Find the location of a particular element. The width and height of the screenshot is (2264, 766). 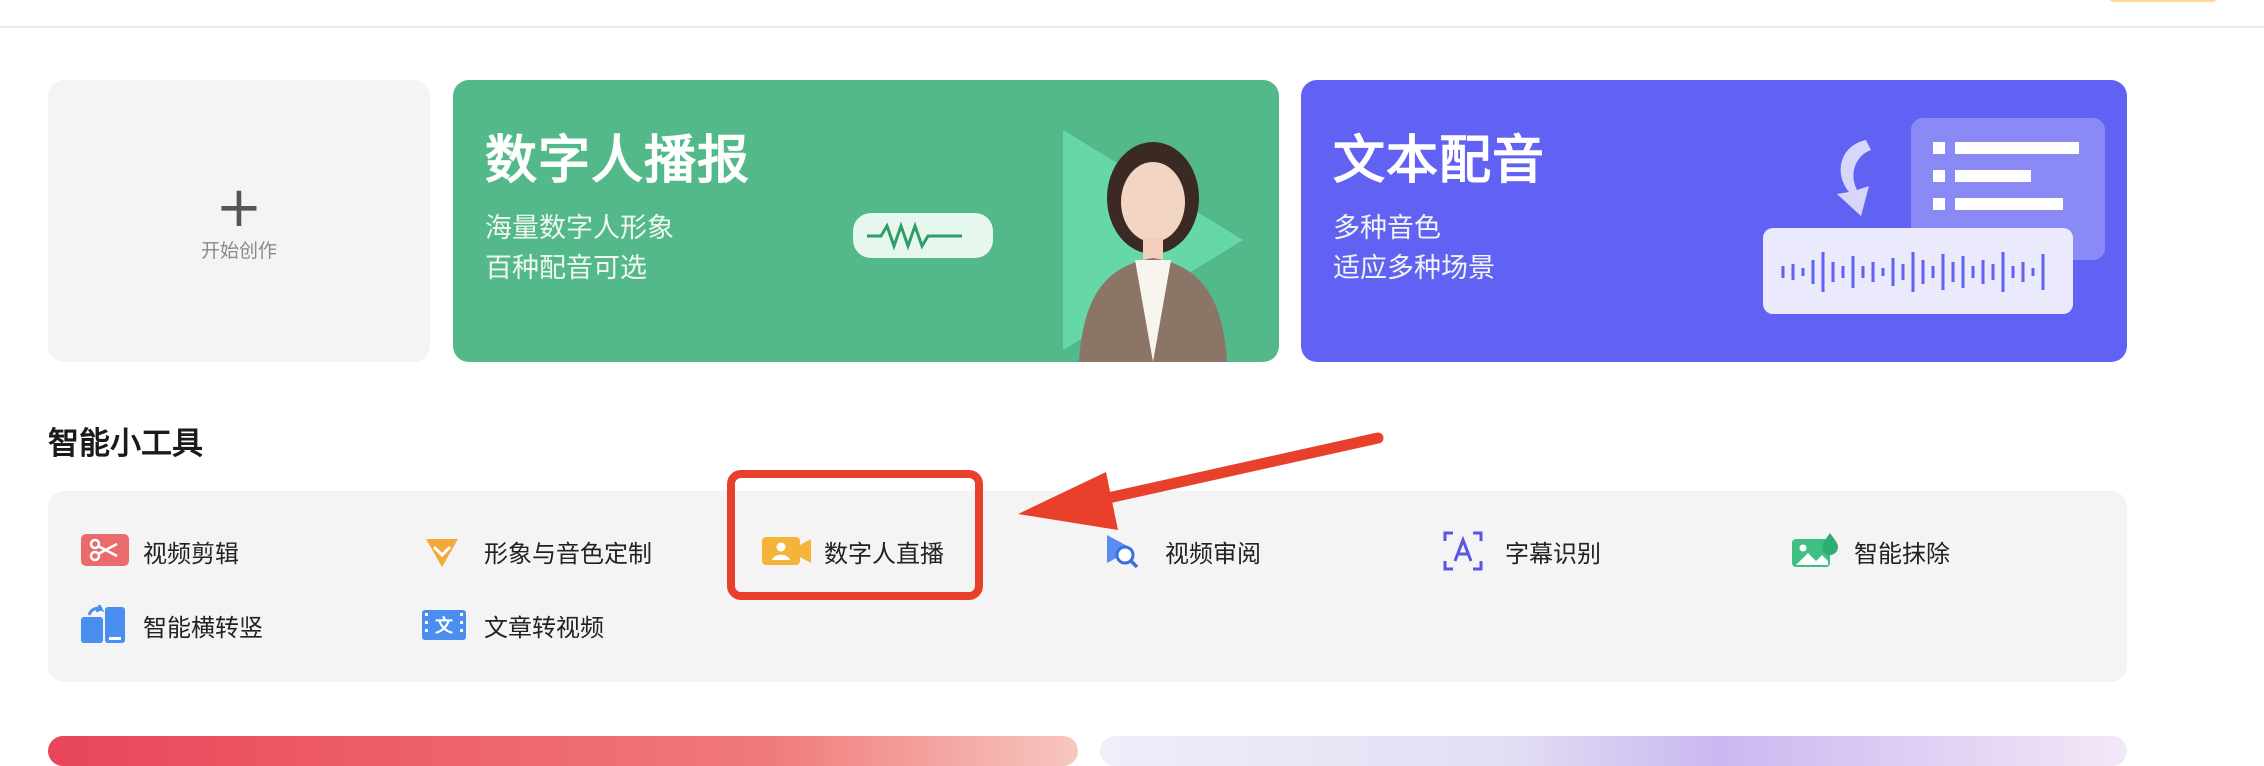

tool-video-review: 视频审阅 is located at coordinates (1182, 551).